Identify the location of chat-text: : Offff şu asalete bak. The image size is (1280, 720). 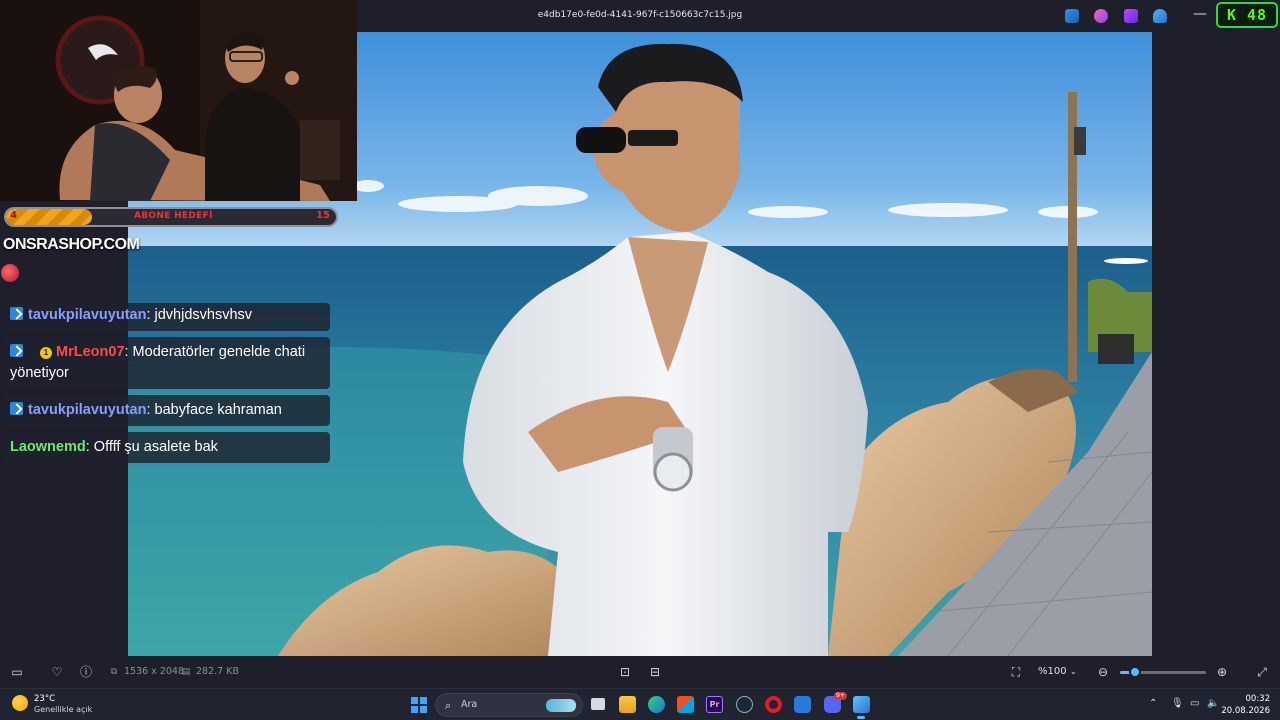
(151, 447).